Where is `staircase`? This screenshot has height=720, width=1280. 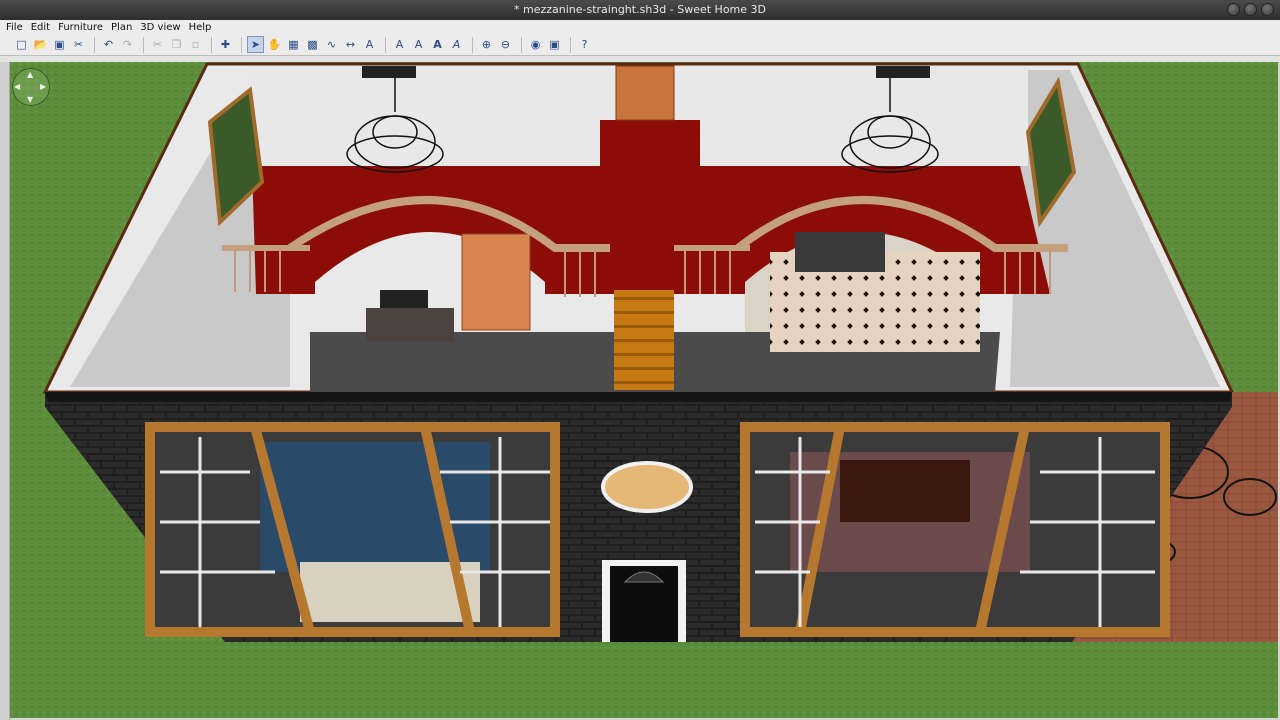 staircase is located at coordinates (644, 340).